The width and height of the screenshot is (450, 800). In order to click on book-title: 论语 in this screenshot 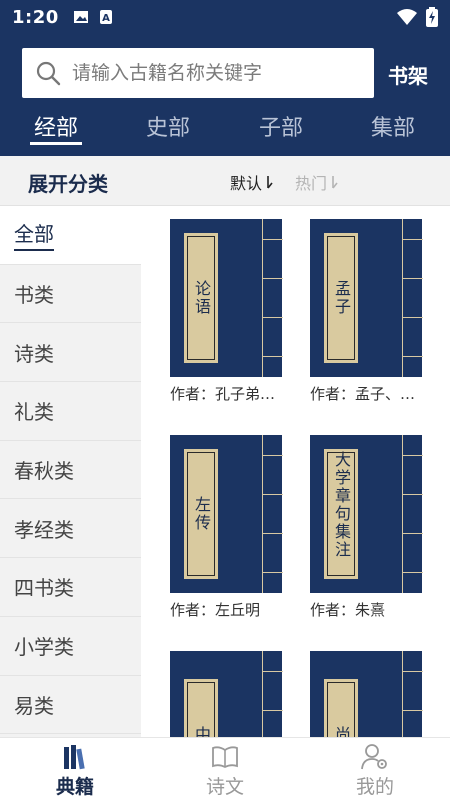, I will do `click(201, 298)`.